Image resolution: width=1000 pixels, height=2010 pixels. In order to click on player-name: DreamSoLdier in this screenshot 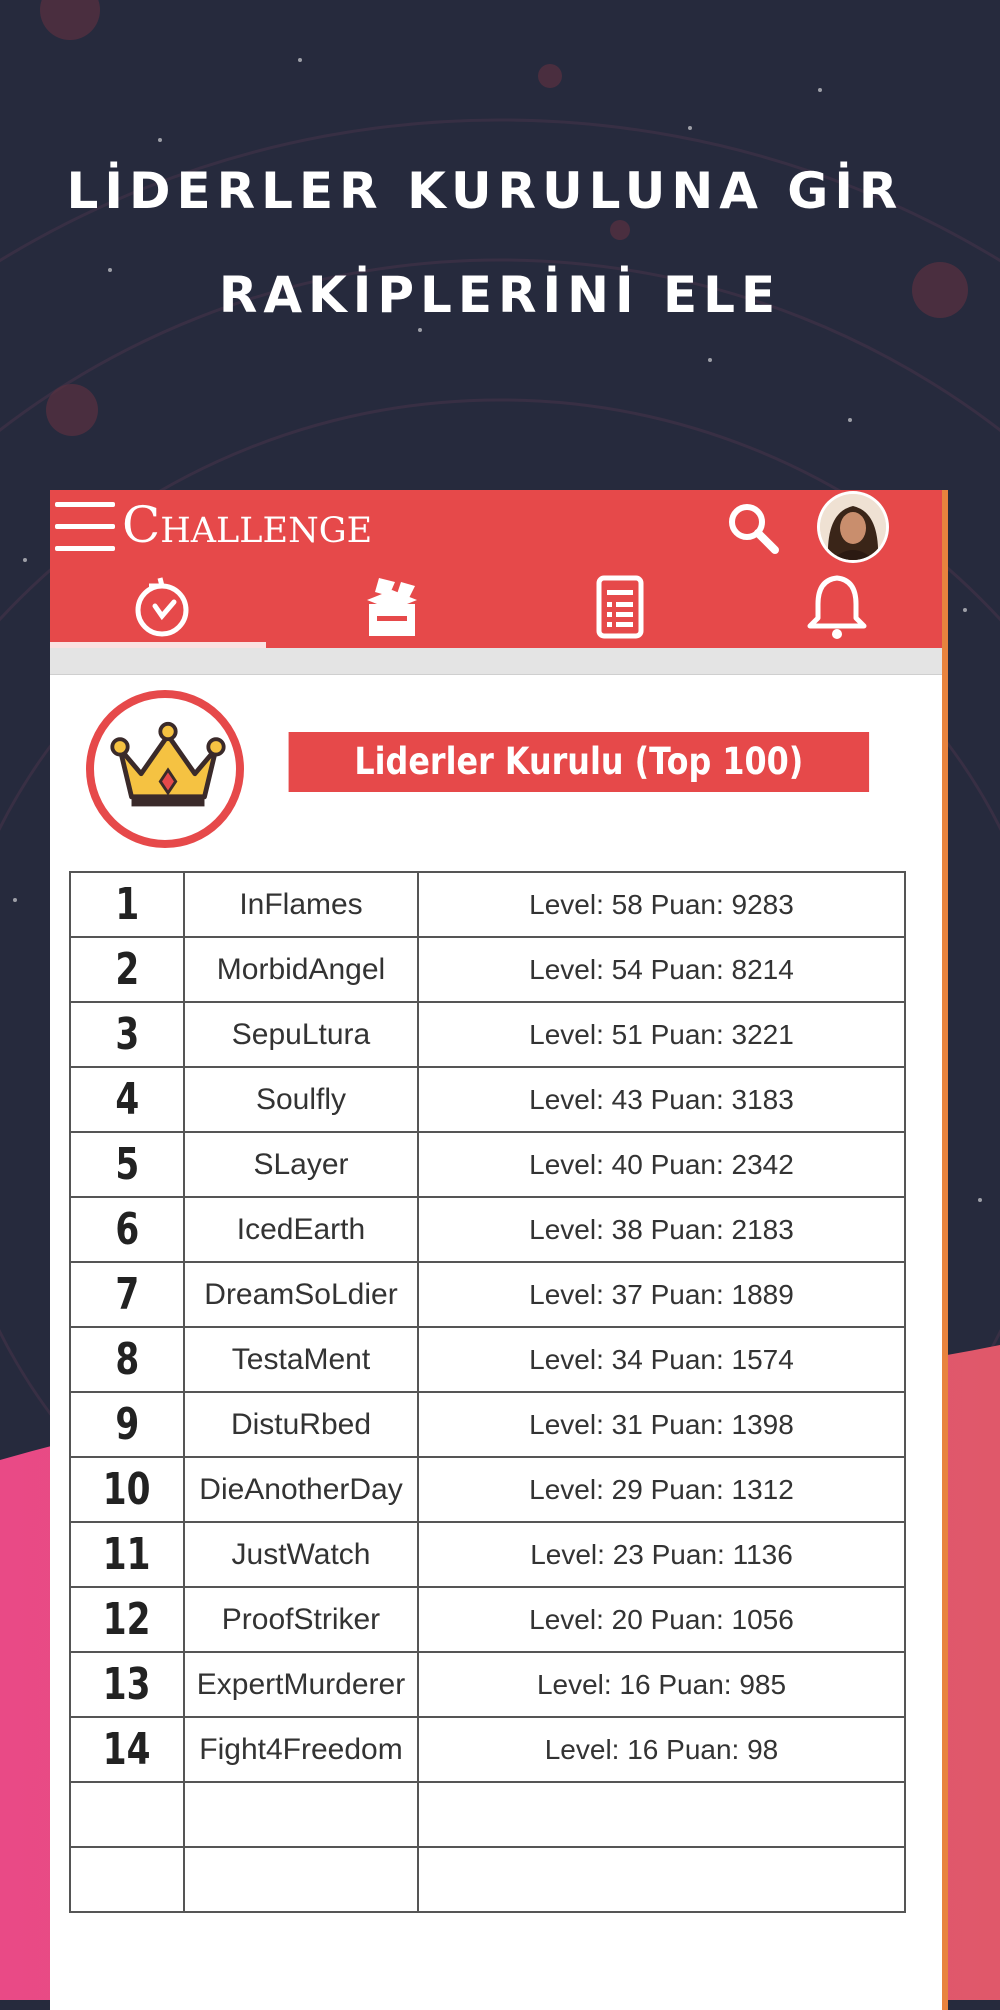, I will do `click(301, 1294)`.